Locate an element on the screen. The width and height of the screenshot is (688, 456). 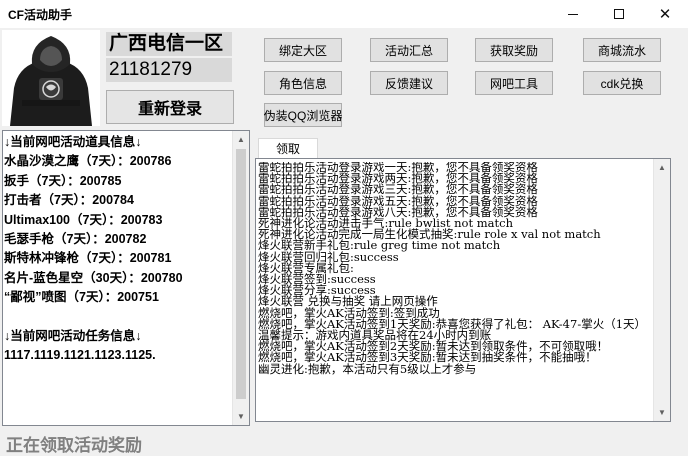
info-line: 毛瑟手枪（7天）：200782 is located at coordinates (75, 239).